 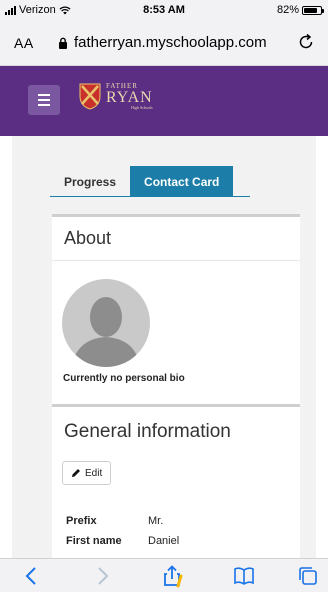 I want to click on browser-address-bar: AA fatherryan.myschoolapp.com, so click(x=164, y=44).